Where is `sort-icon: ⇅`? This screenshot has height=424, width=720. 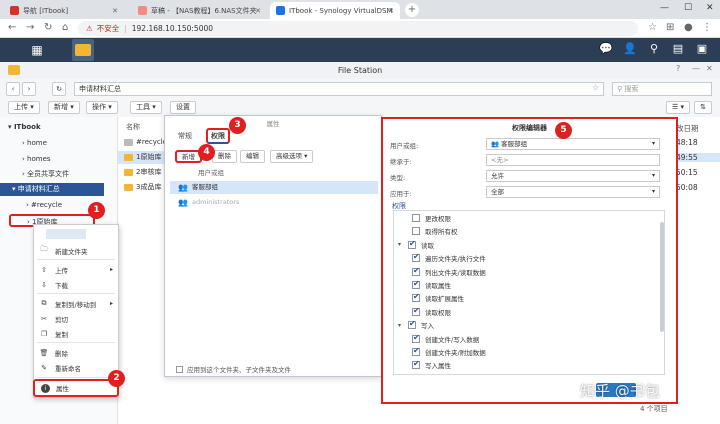 sort-icon: ⇅ is located at coordinates (703, 107).